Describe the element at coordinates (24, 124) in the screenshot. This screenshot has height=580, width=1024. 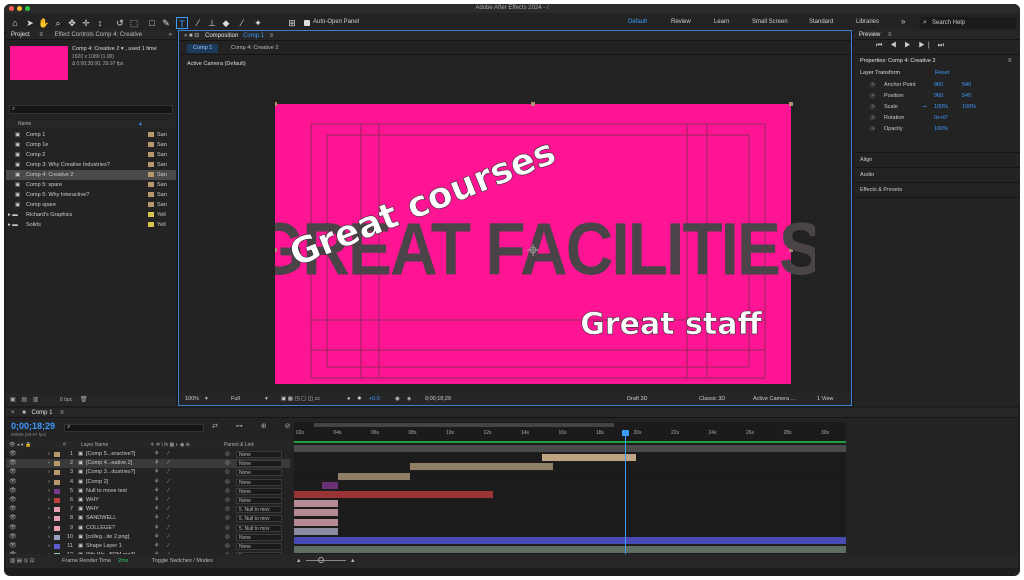
I see `column-name: Name` at that location.